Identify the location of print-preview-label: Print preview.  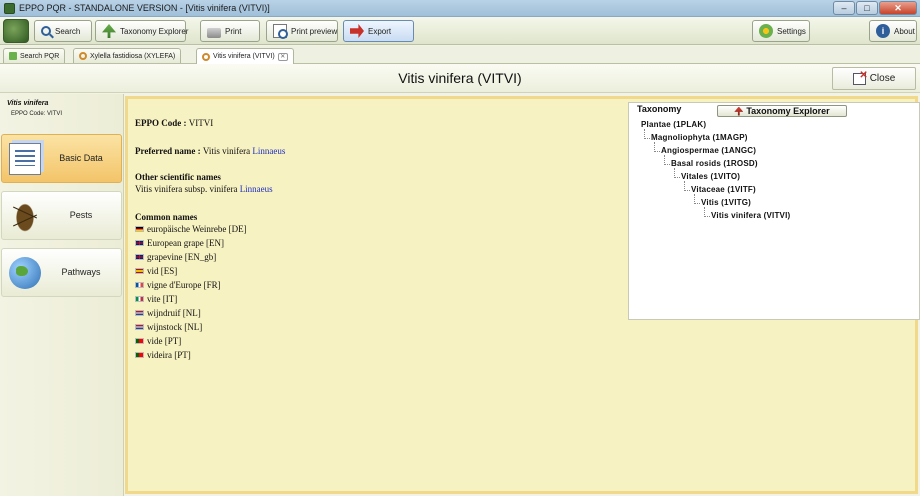
(314, 31).